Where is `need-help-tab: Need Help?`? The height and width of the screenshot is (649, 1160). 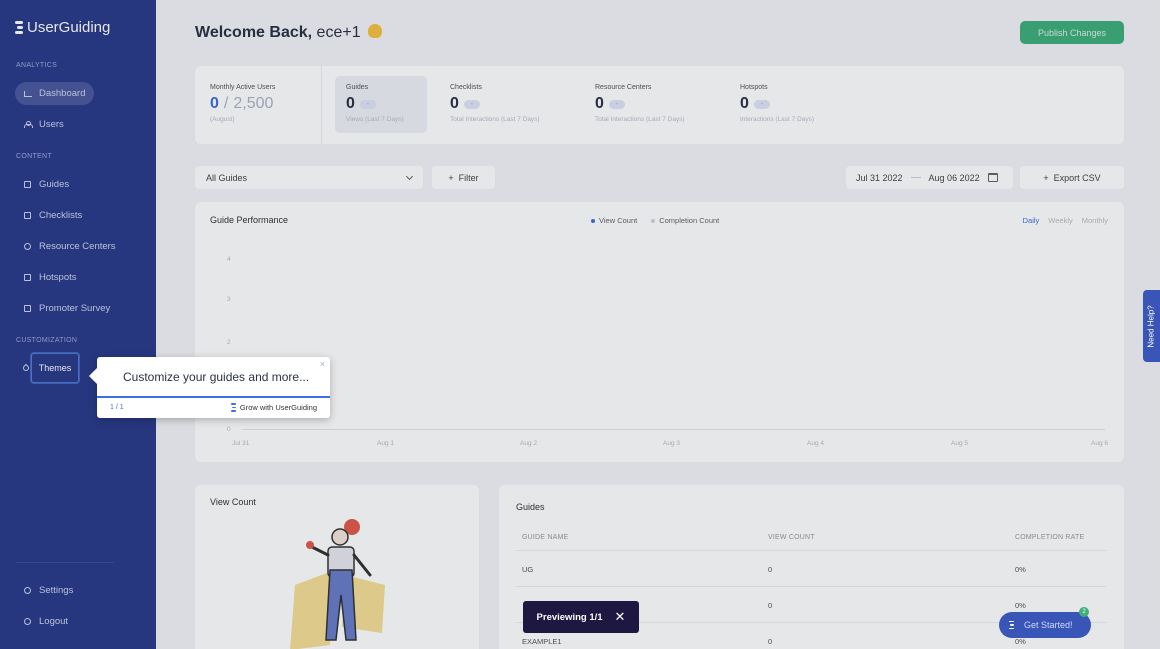 need-help-tab: Need Help? is located at coordinates (1151, 326).